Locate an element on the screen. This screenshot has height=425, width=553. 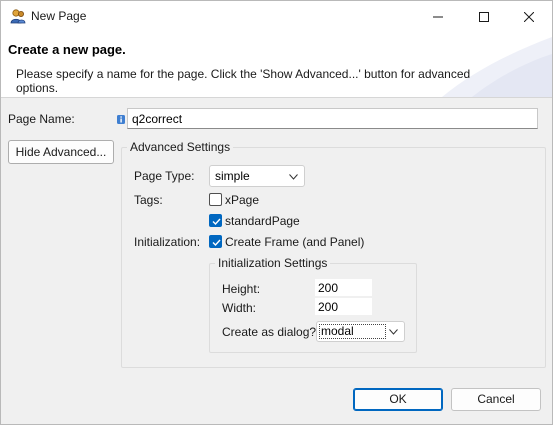
minimize-icon is located at coordinates (438, 16).